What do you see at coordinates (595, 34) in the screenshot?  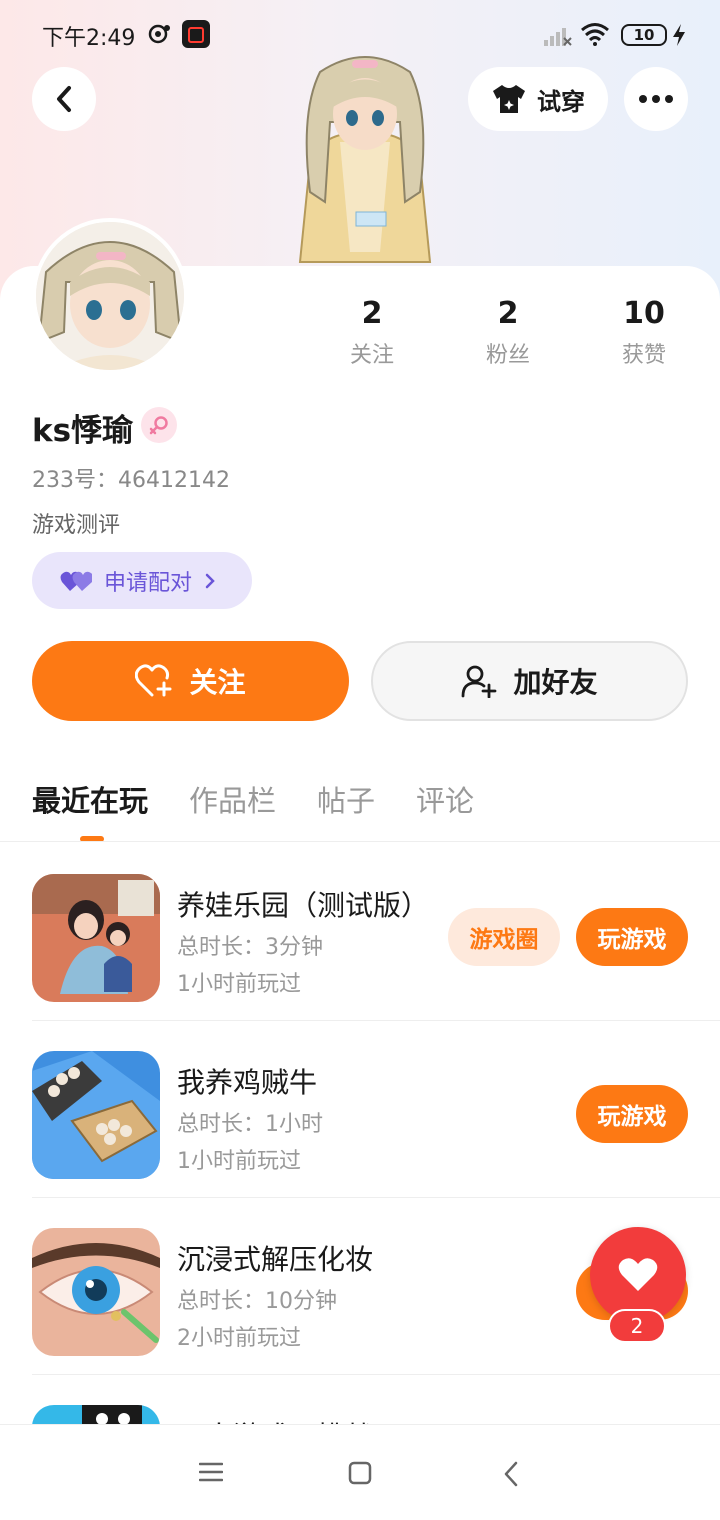 I see `wifi-icon` at bounding box center [595, 34].